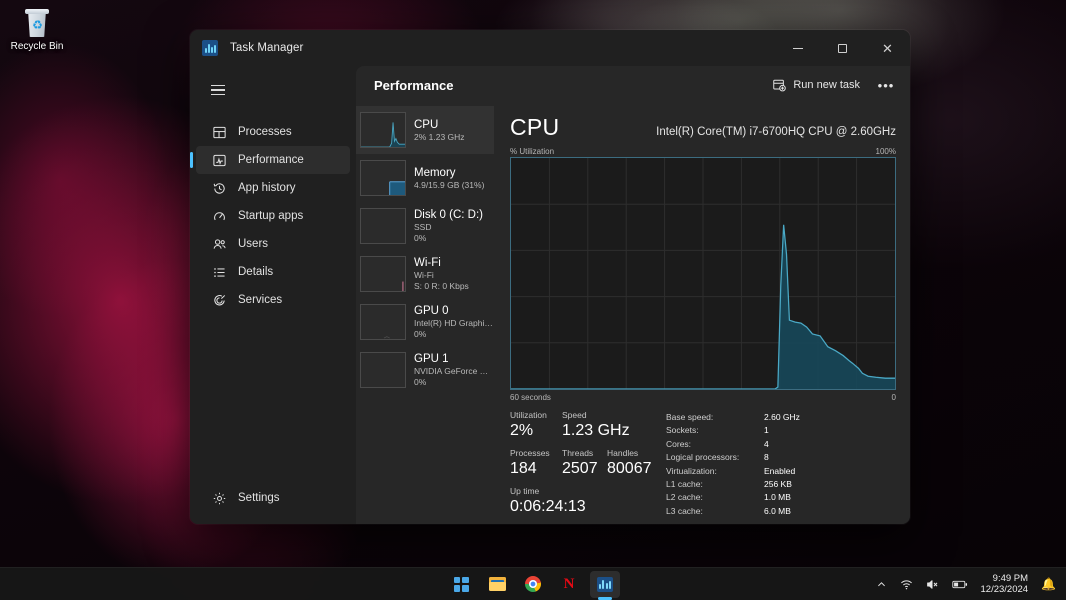 The image size is (1066, 600). Describe the element at coordinates (37, 23) in the screenshot. I see `recycle-bin-icon: ♻` at that location.